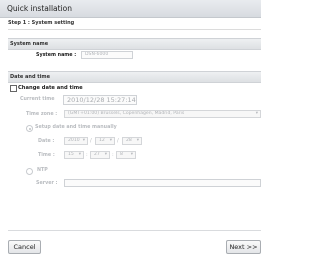 Image resolution: width=320 pixels, height=261 pixels. I want to click on next-button: Next >>, so click(243, 247).